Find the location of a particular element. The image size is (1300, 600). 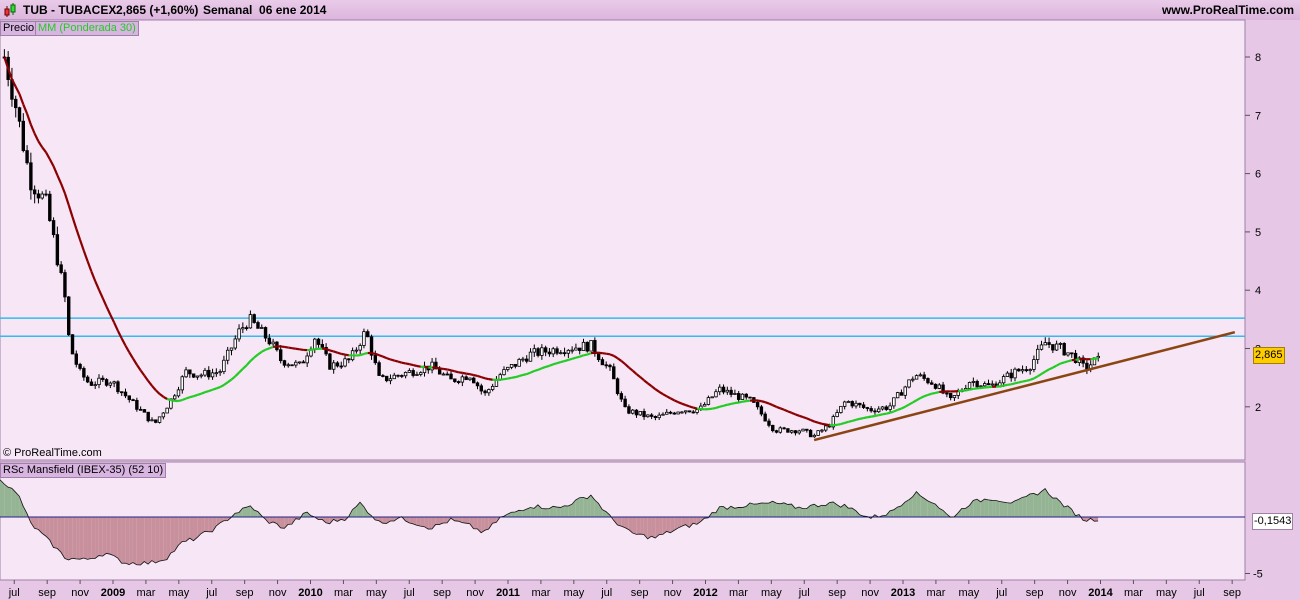

legend-price: Precio is located at coordinates (19, 28).